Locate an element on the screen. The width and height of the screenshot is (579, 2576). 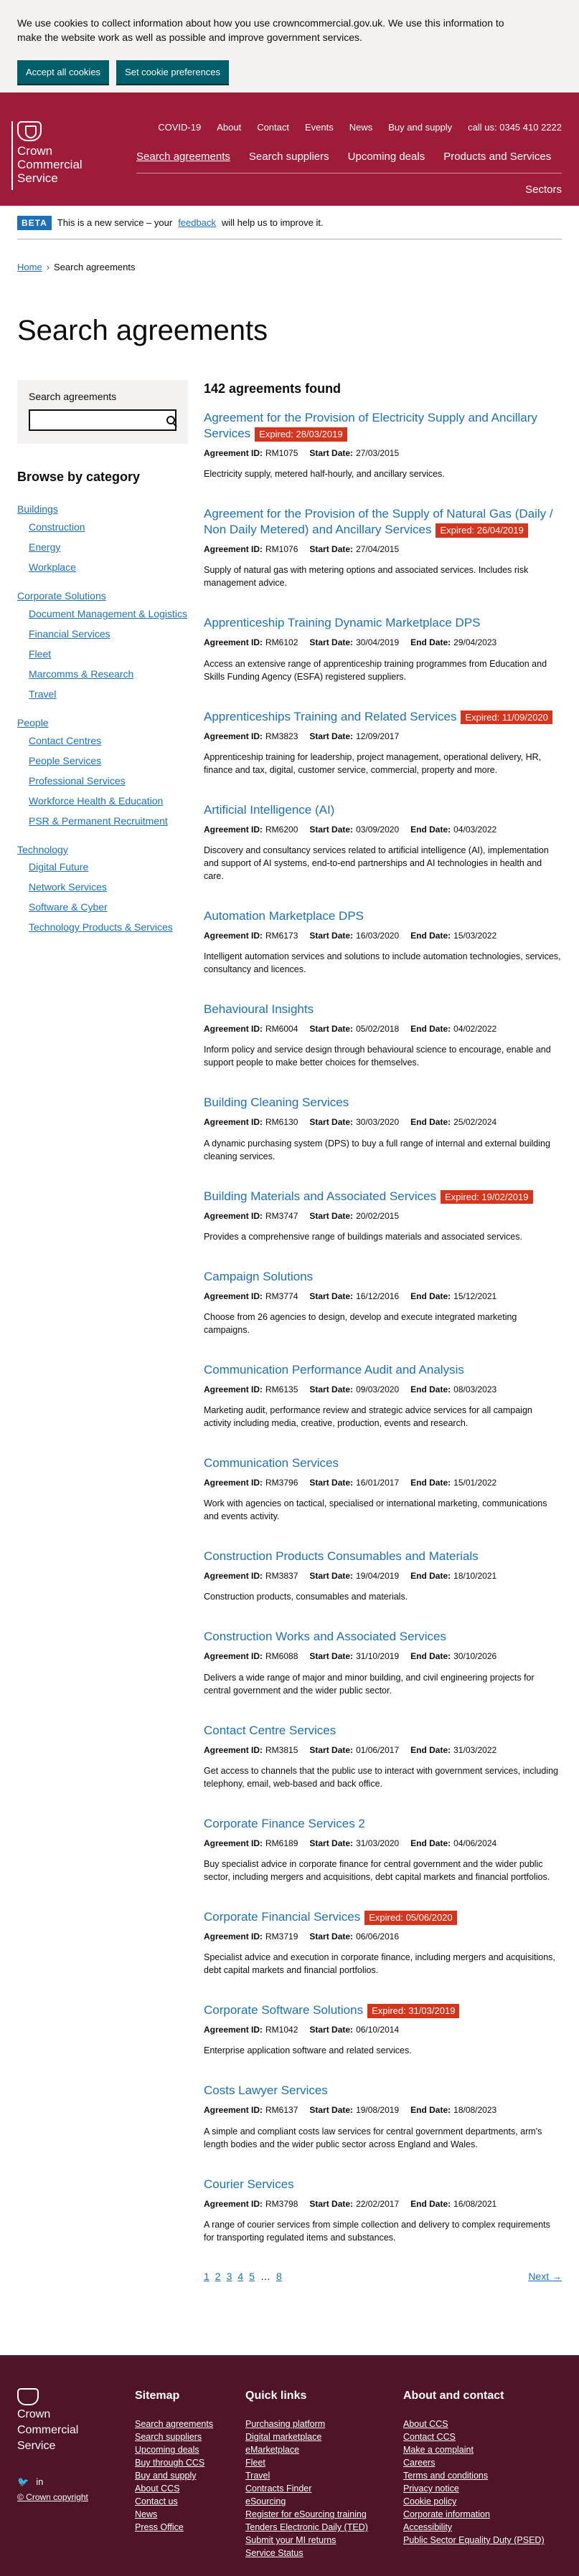
footer-link: eSourcing is located at coordinates (306, 2502).